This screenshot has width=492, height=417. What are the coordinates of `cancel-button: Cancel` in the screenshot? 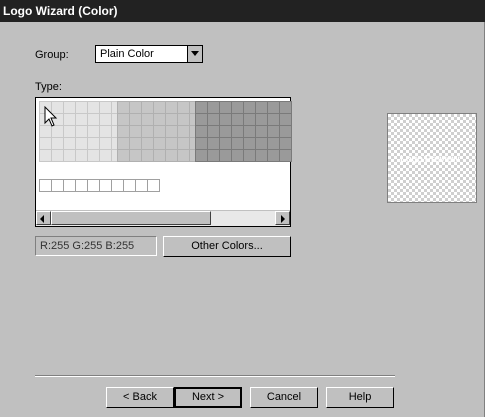 It's located at (284, 397).